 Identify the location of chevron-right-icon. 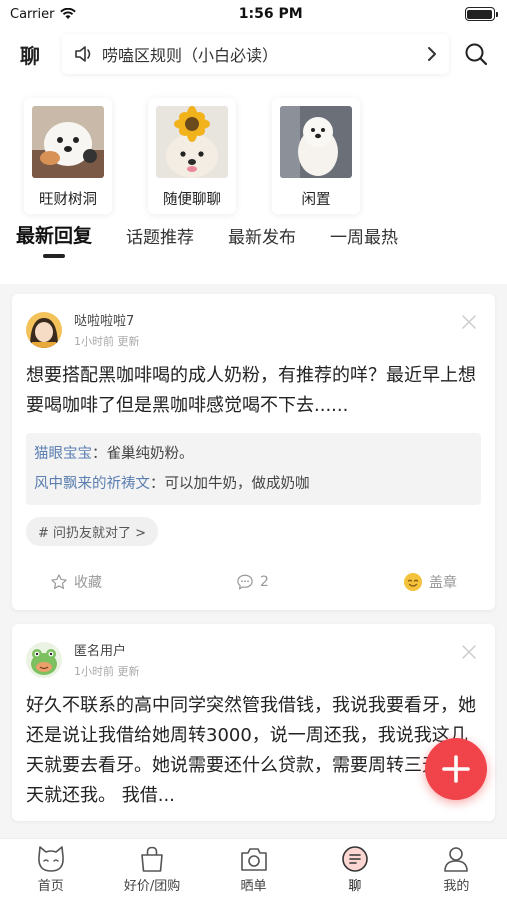
(432, 54).